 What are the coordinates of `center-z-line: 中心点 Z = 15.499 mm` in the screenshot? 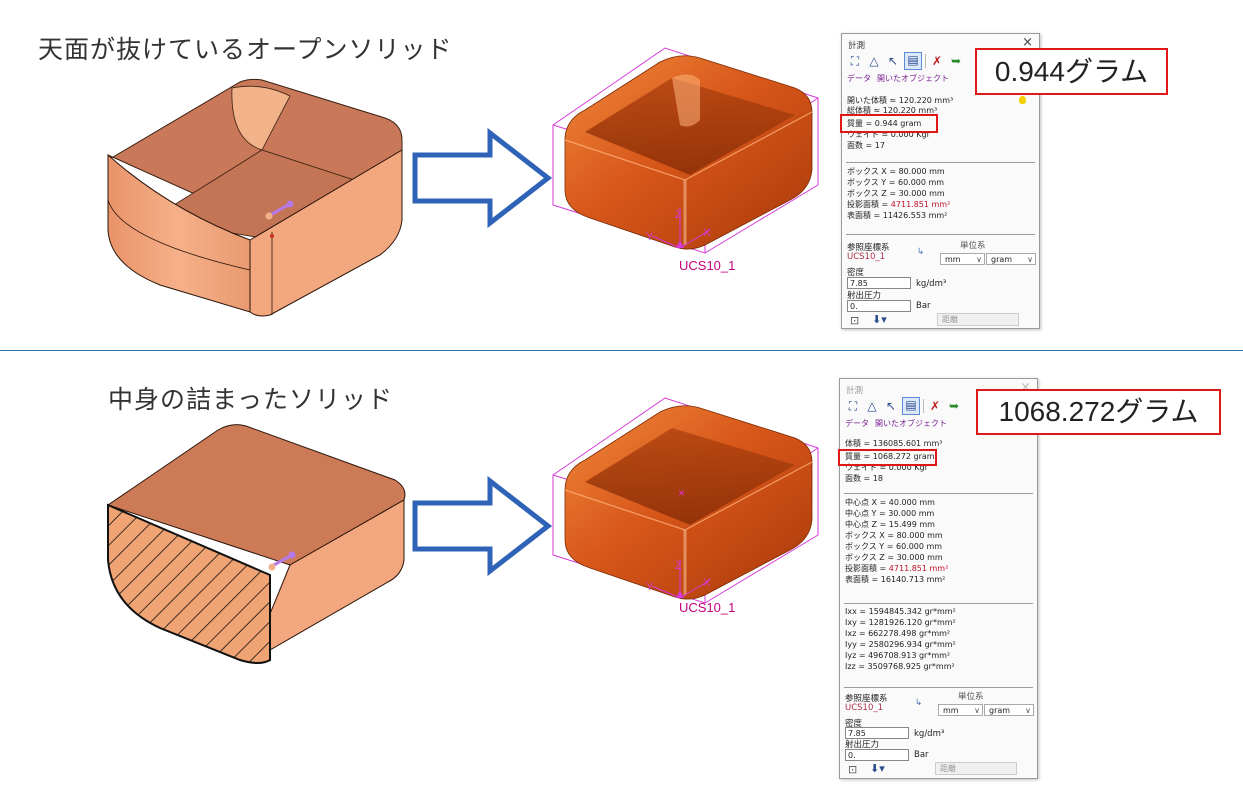 It's located at (890, 524).